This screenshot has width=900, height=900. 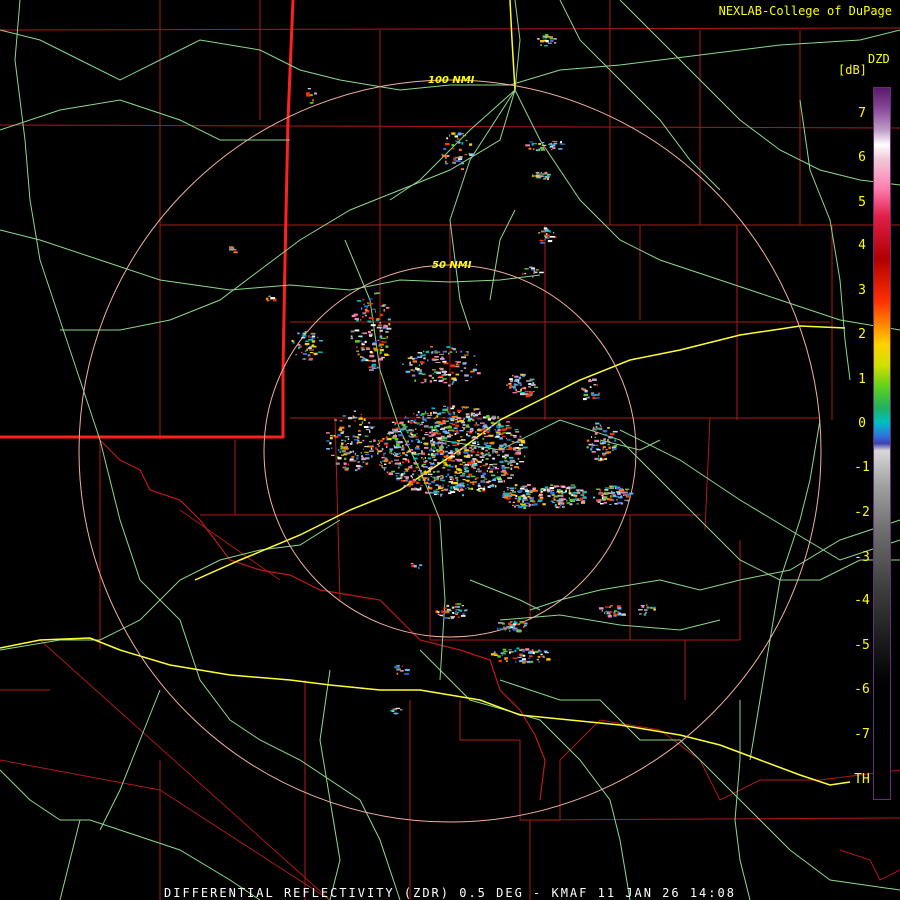 What do you see at coordinates (862, 157) in the screenshot?
I see `scale-tick: 6` at bounding box center [862, 157].